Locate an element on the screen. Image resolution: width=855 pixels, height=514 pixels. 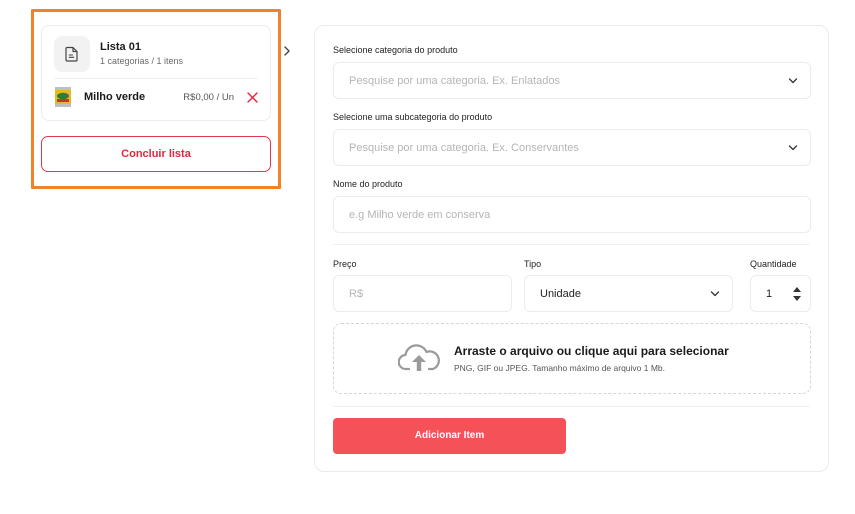
product-thumbnail-icon is located at coordinates (63, 97).